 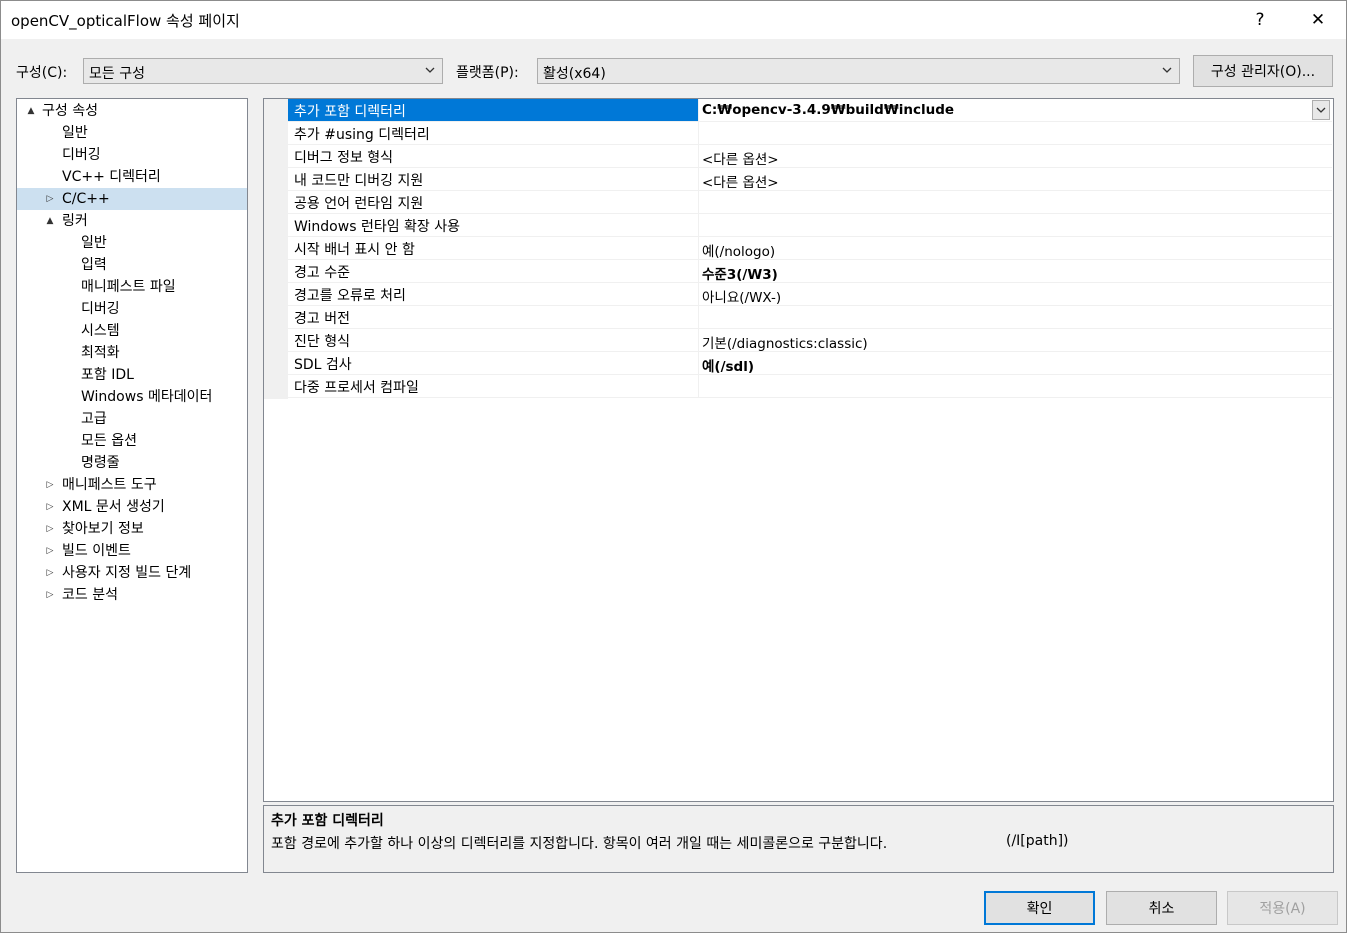 I want to click on property-value: 아니요(/WX-), so click(x=741, y=296).